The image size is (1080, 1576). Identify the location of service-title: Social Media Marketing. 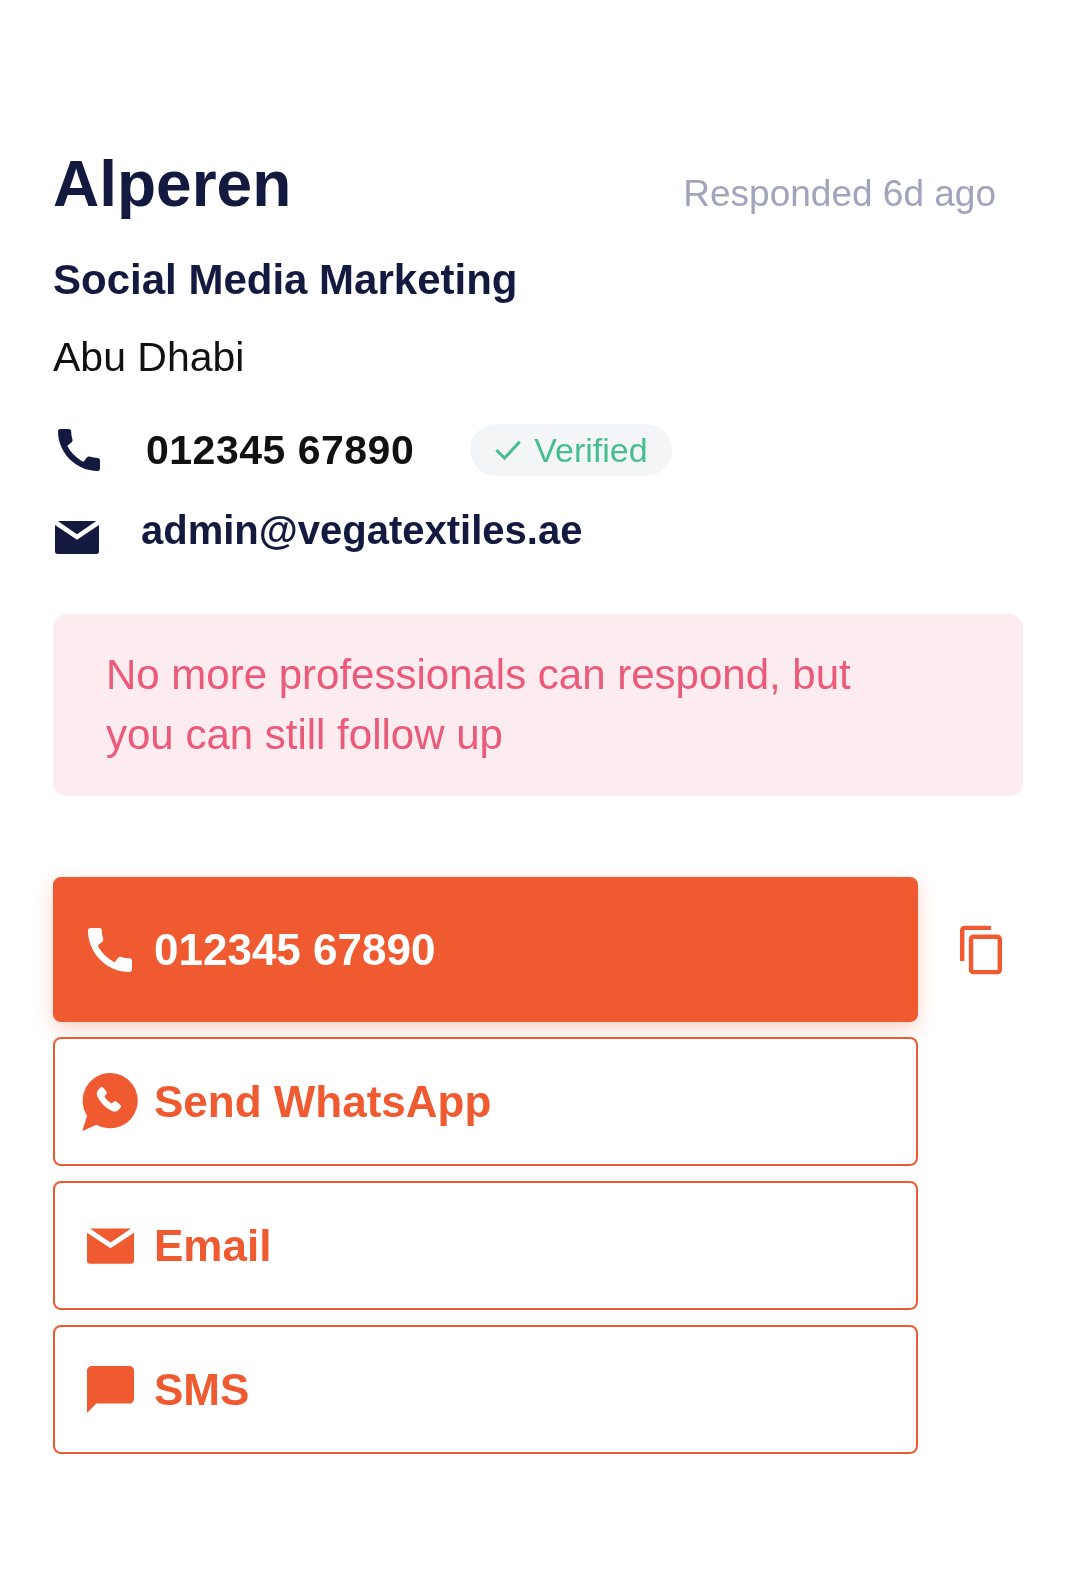
(286, 279).